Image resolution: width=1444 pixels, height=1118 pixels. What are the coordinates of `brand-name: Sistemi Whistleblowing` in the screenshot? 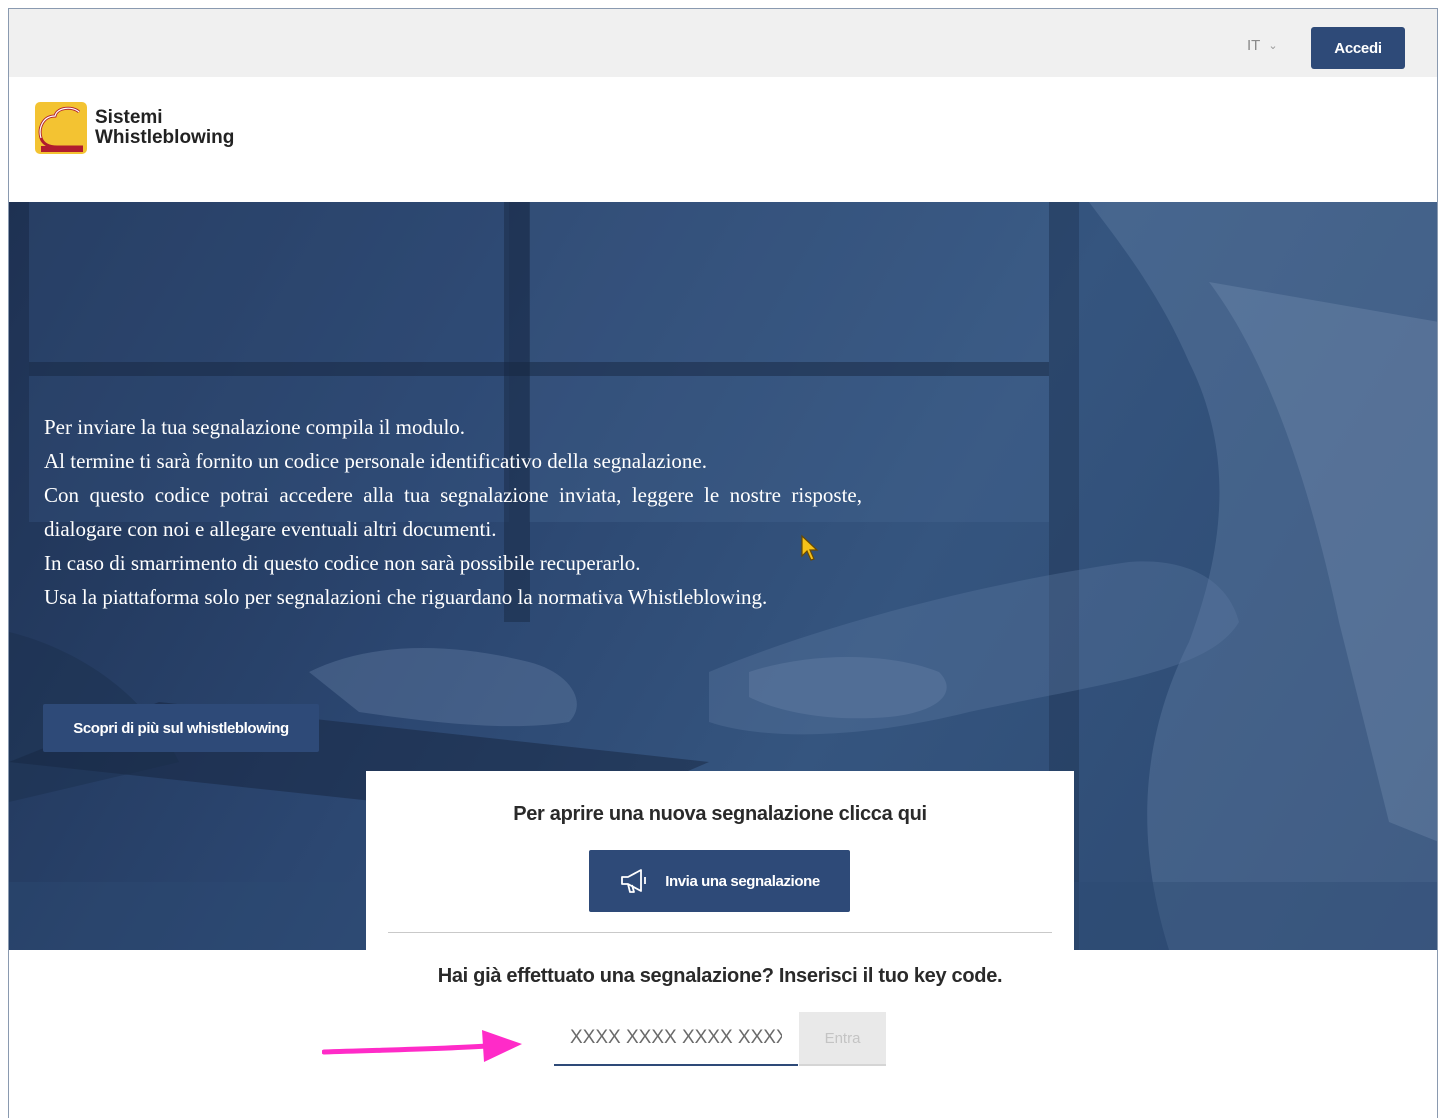 It's located at (164, 128).